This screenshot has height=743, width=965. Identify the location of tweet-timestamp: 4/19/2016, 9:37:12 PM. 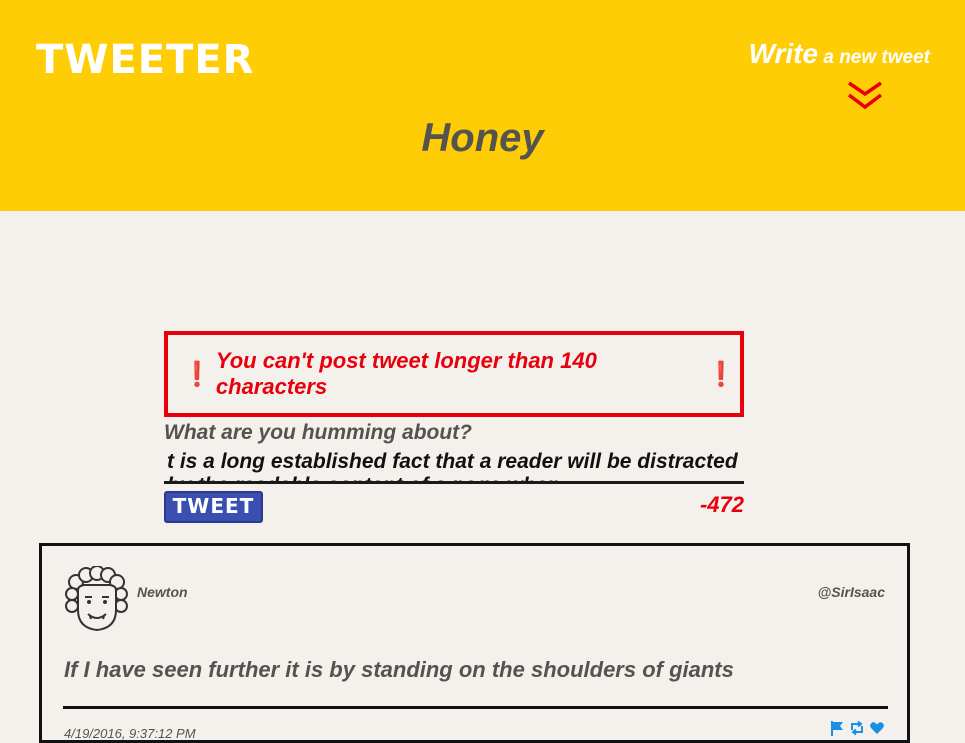
(130, 733).